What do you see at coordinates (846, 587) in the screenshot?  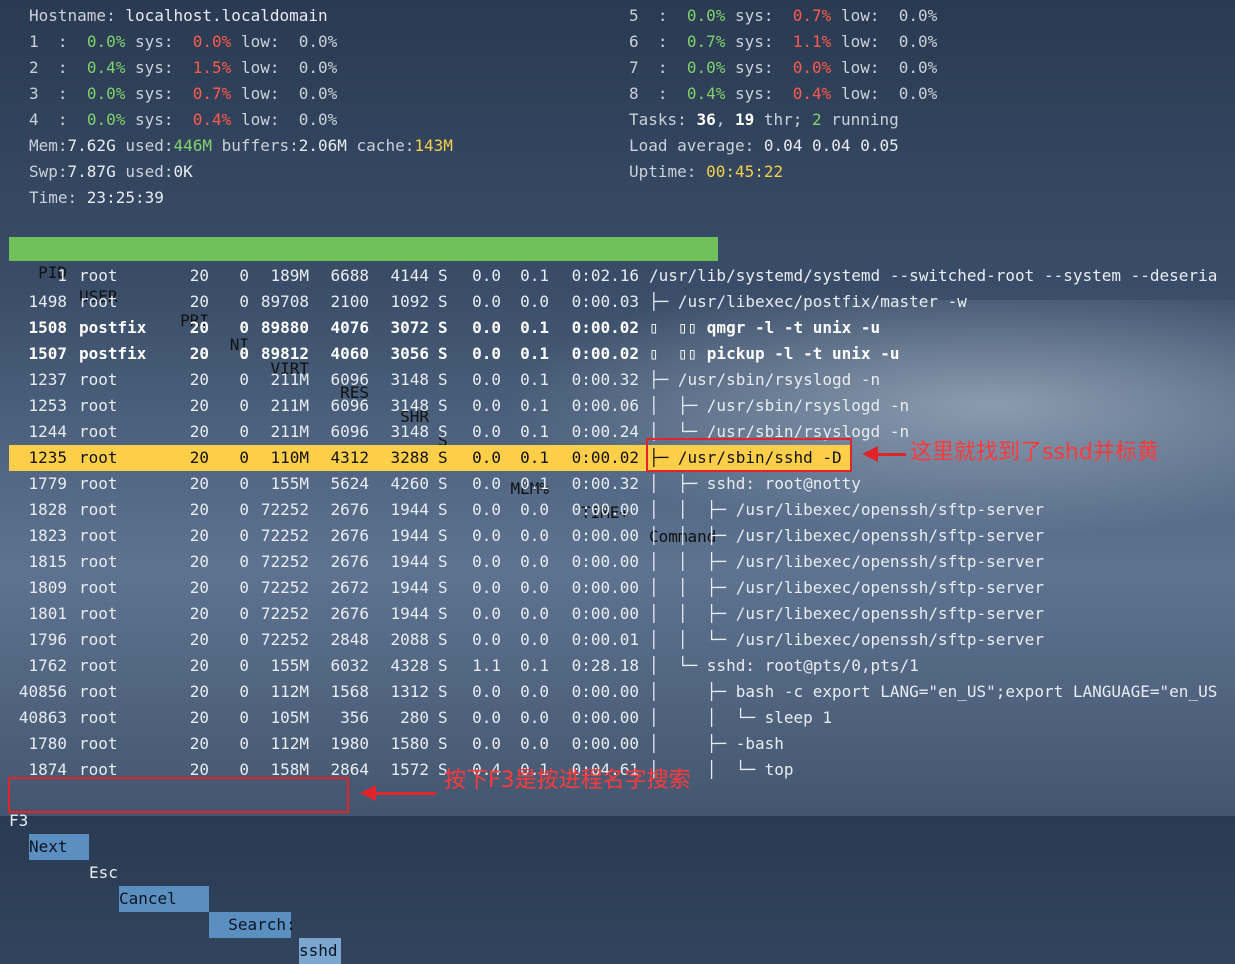 I see `cell-command: │ │ ├─ /usr/libexec/openssh/sftp-server` at bounding box center [846, 587].